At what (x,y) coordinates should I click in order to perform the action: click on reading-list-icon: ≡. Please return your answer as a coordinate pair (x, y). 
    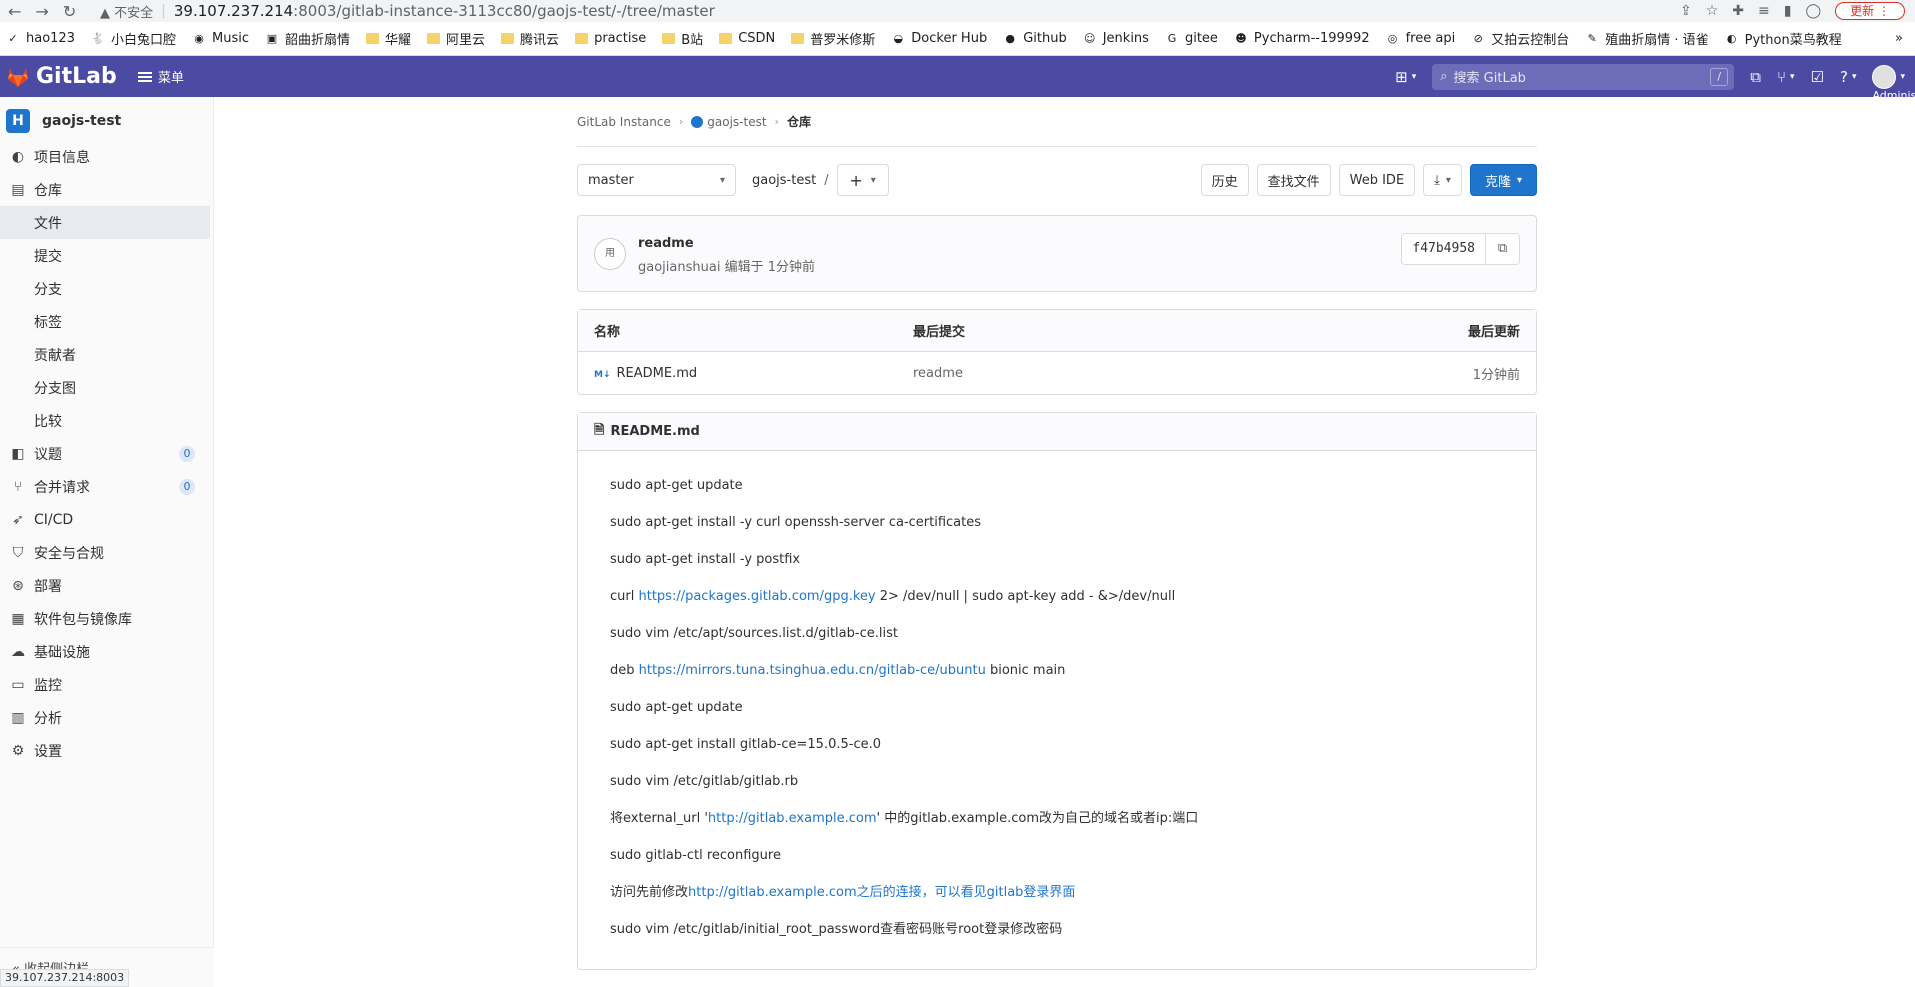
    Looking at the image, I should click on (1764, 11).